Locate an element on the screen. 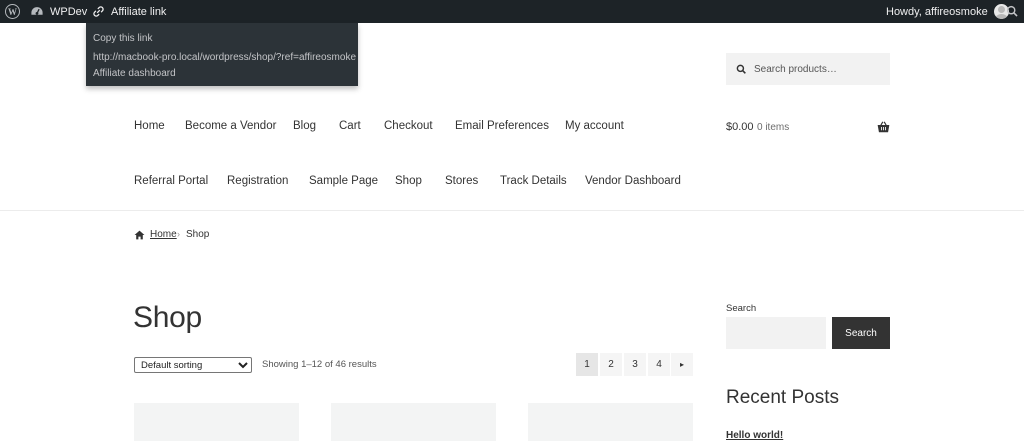 The width and height of the screenshot is (1024, 441). product-search is located at coordinates (808, 69).